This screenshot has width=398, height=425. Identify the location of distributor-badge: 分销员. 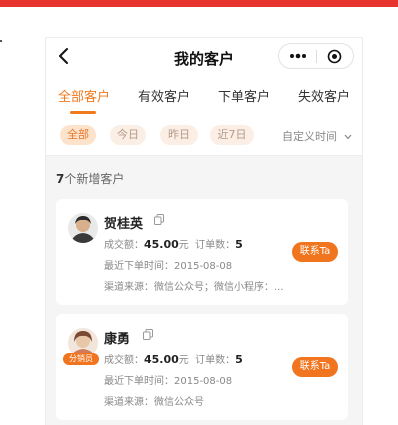
(81, 359).